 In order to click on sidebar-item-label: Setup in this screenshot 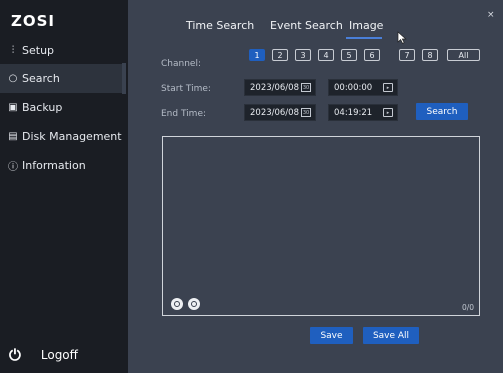, I will do `click(38, 50)`.